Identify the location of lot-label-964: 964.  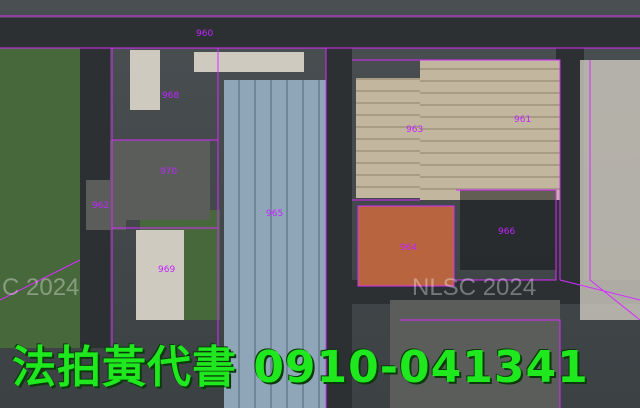
(408, 248).